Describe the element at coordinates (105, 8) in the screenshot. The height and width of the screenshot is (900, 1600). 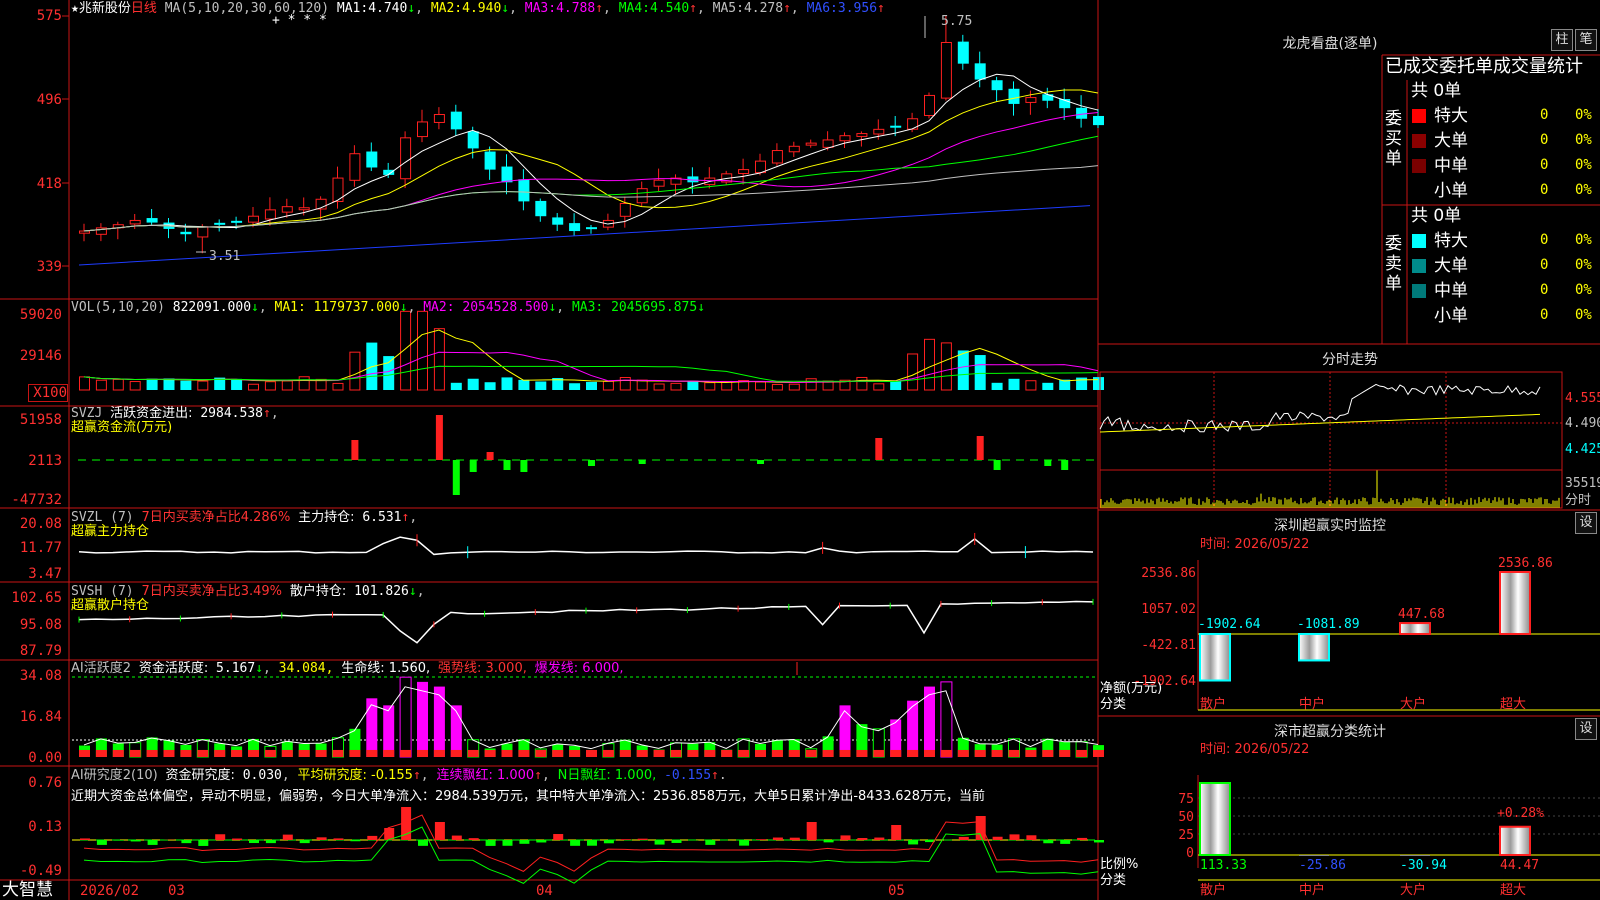
I see `stock-name: 兆新股份` at that location.